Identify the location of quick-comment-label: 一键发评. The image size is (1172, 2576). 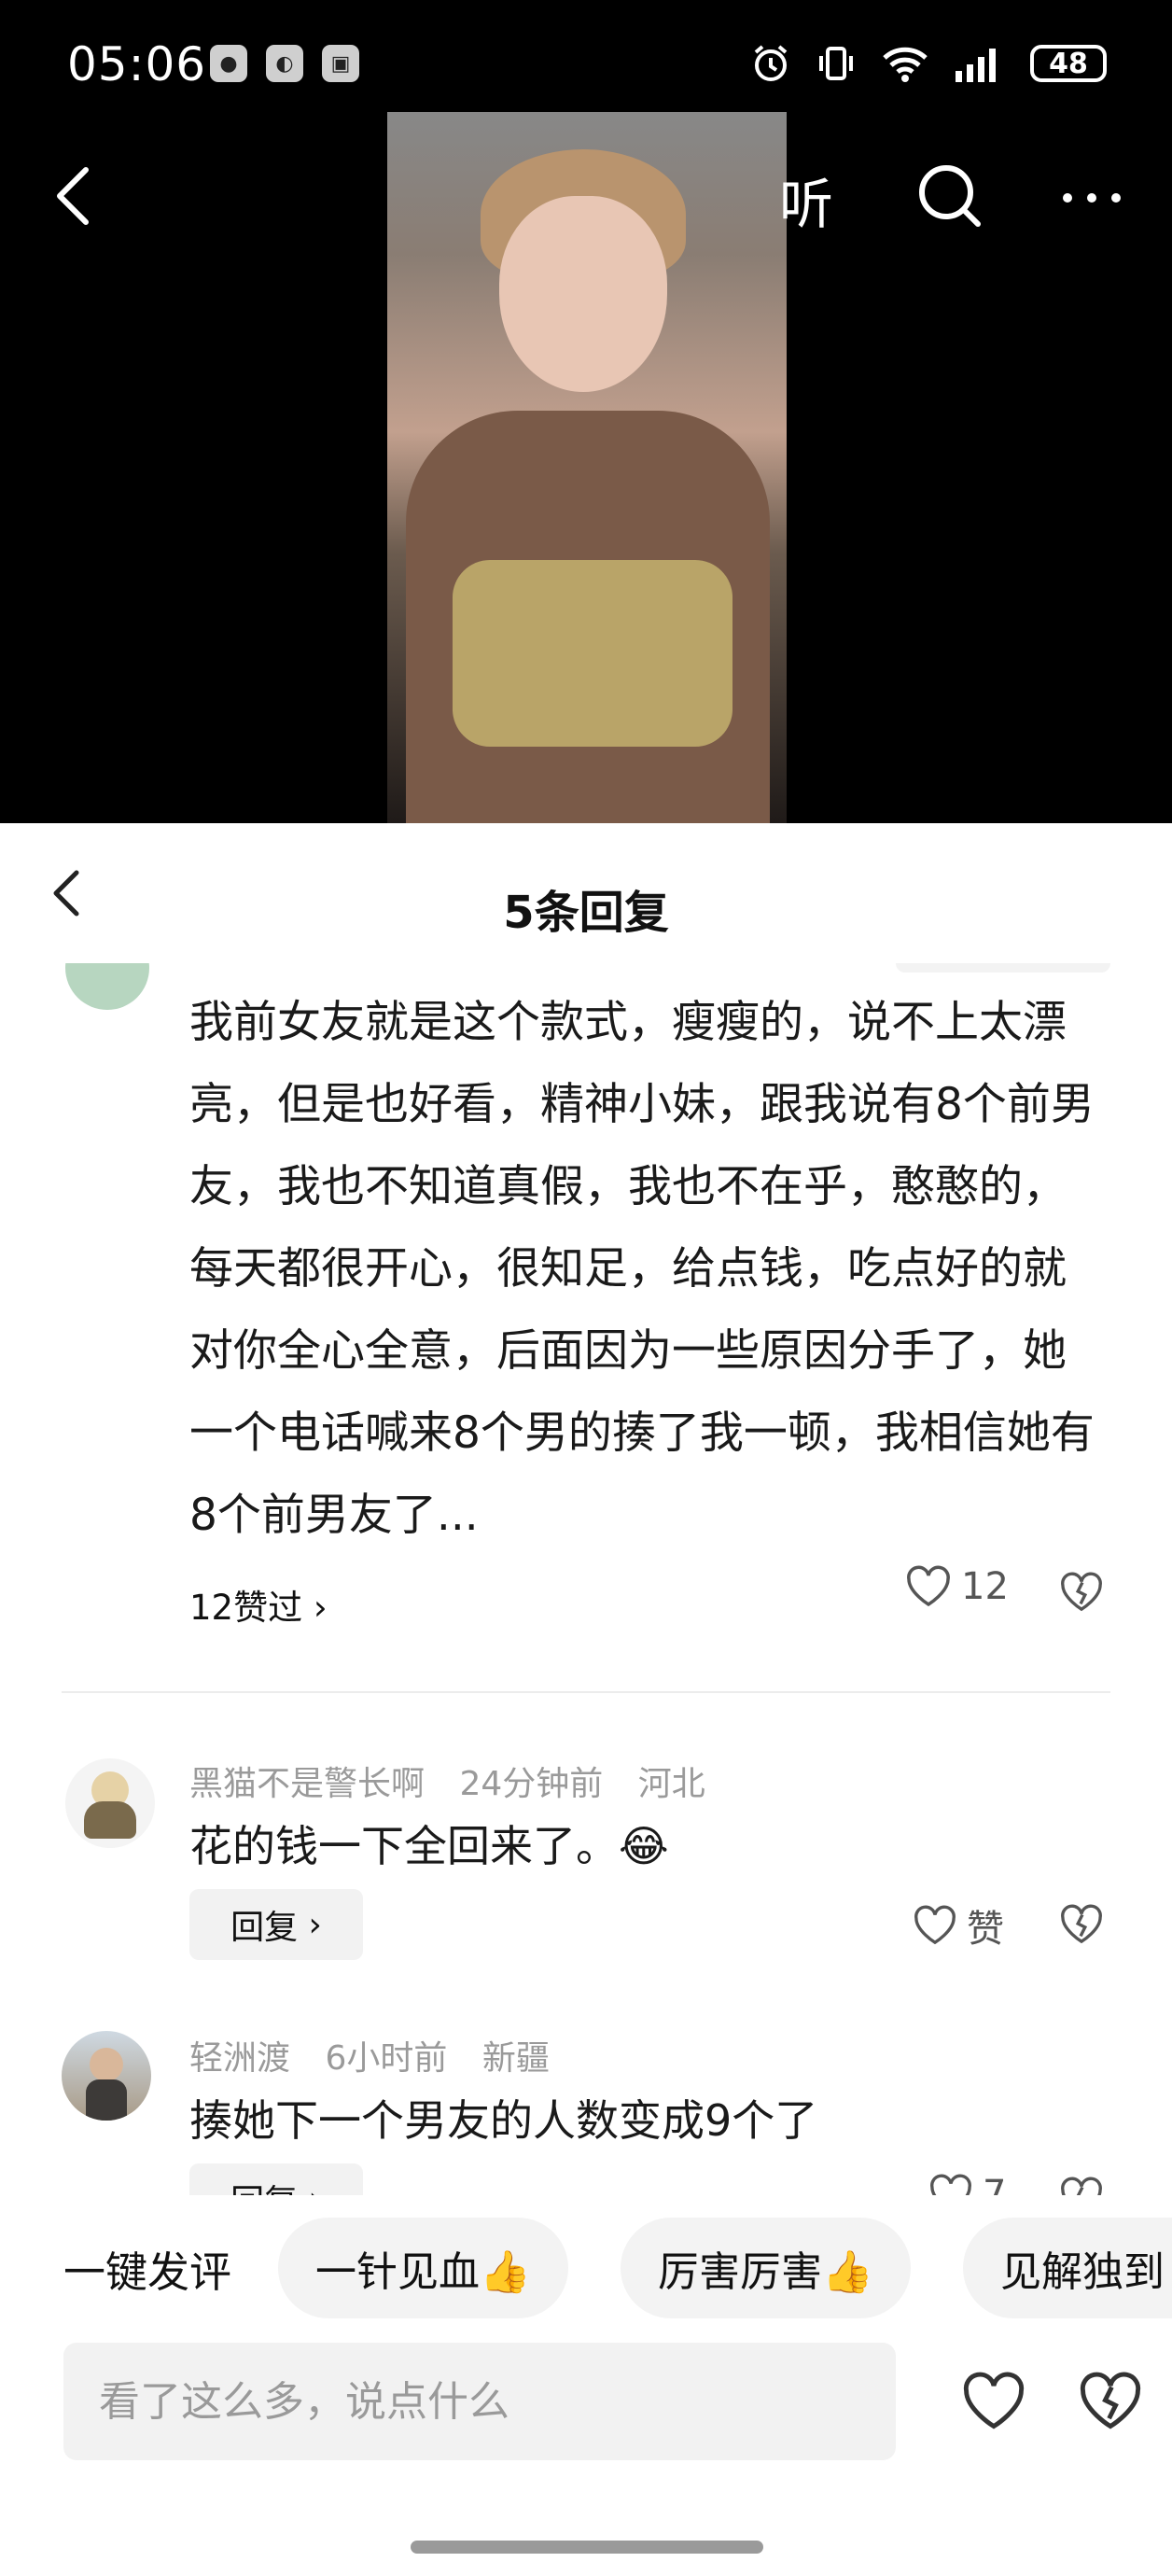
(147, 2272).